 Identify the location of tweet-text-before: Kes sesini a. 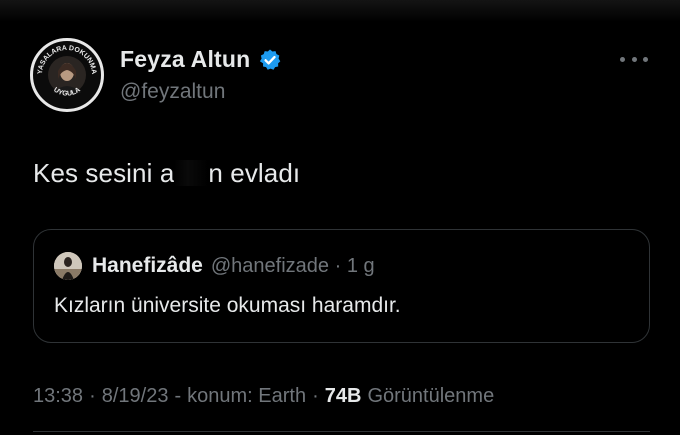
(104, 173).